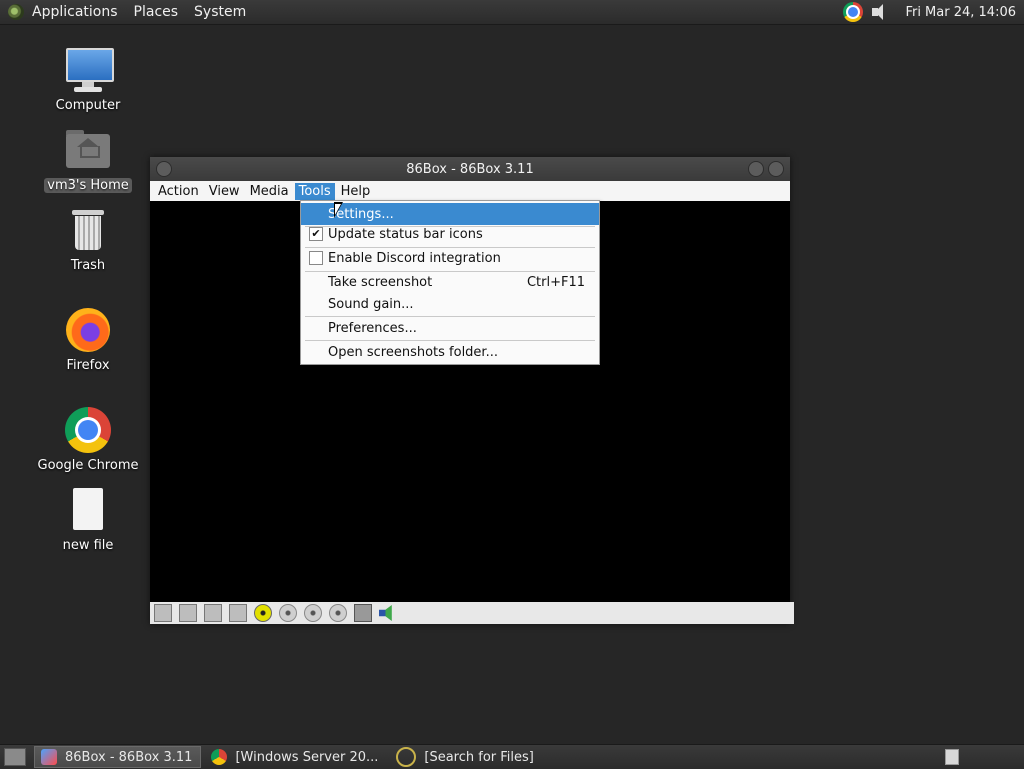 The height and width of the screenshot is (769, 1024). I want to click on firefox-icon, so click(88, 330).